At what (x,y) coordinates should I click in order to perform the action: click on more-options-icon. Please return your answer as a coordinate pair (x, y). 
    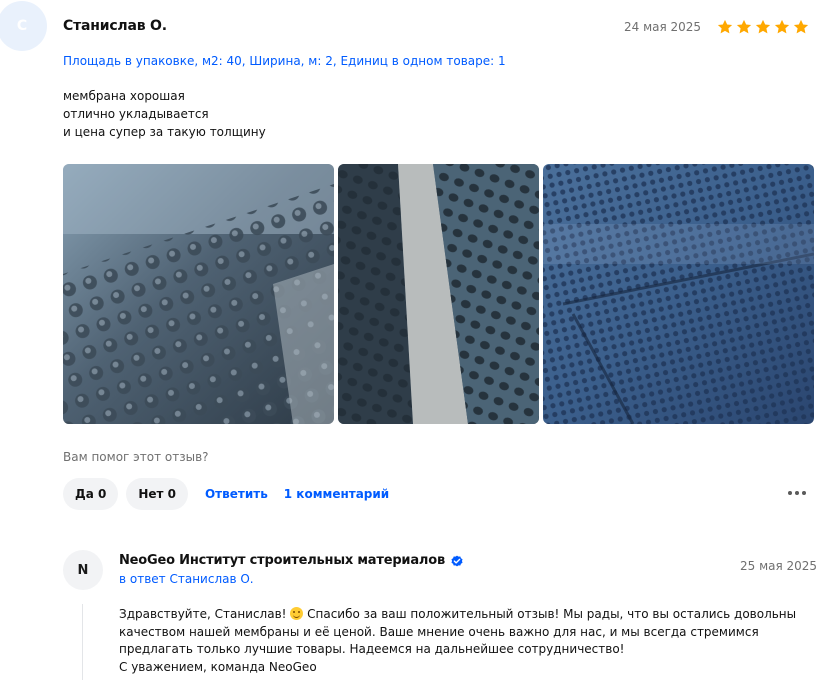
    Looking at the image, I should click on (798, 493).